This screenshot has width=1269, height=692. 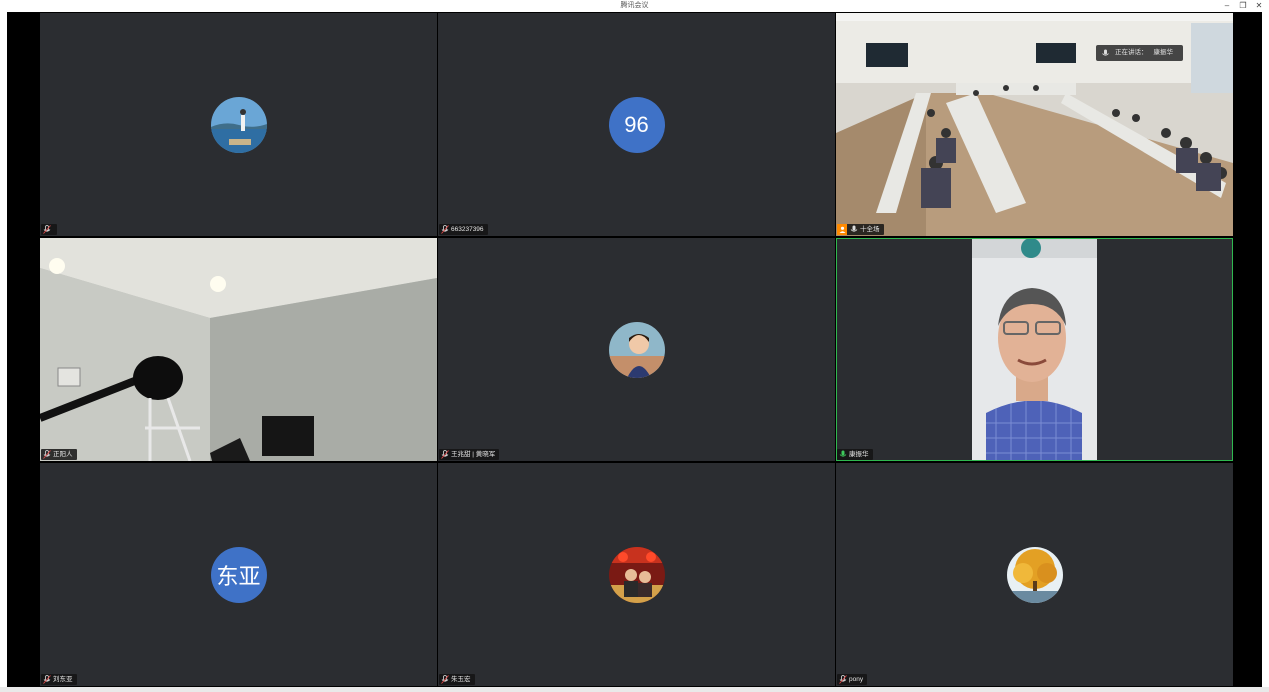 I want to click on participant-name: 康振华, so click(x=859, y=454).